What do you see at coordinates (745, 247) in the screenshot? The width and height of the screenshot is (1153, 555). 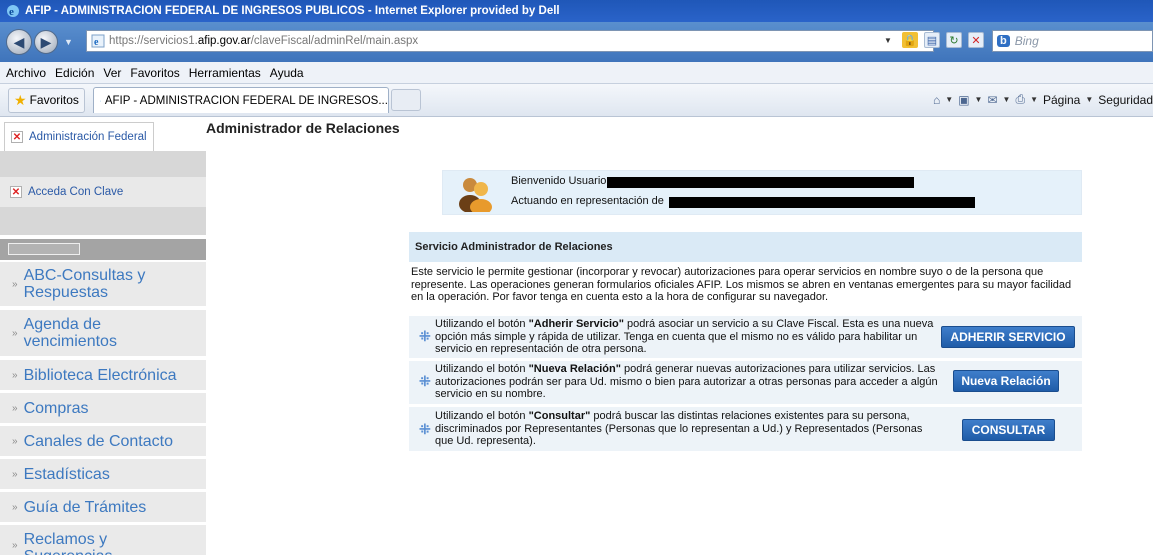 I see `panel-title: Servicio Administrador de Relaciones` at bounding box center [745, 247].